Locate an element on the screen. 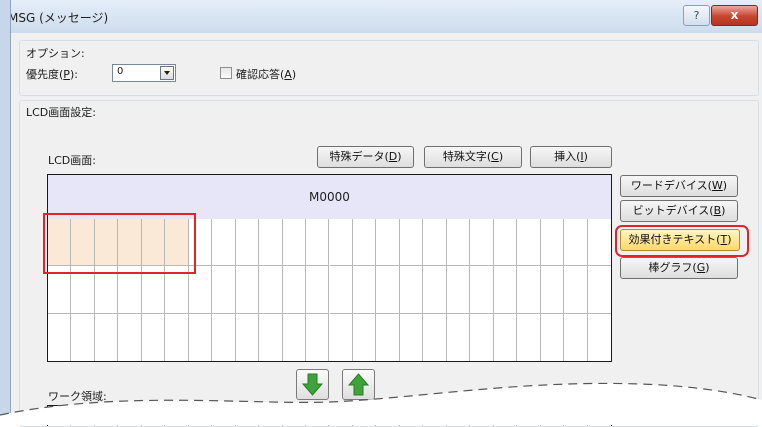 This screenshot has width=762, height=427. options-group-label: オプション: is located at coordinates (55, 53).